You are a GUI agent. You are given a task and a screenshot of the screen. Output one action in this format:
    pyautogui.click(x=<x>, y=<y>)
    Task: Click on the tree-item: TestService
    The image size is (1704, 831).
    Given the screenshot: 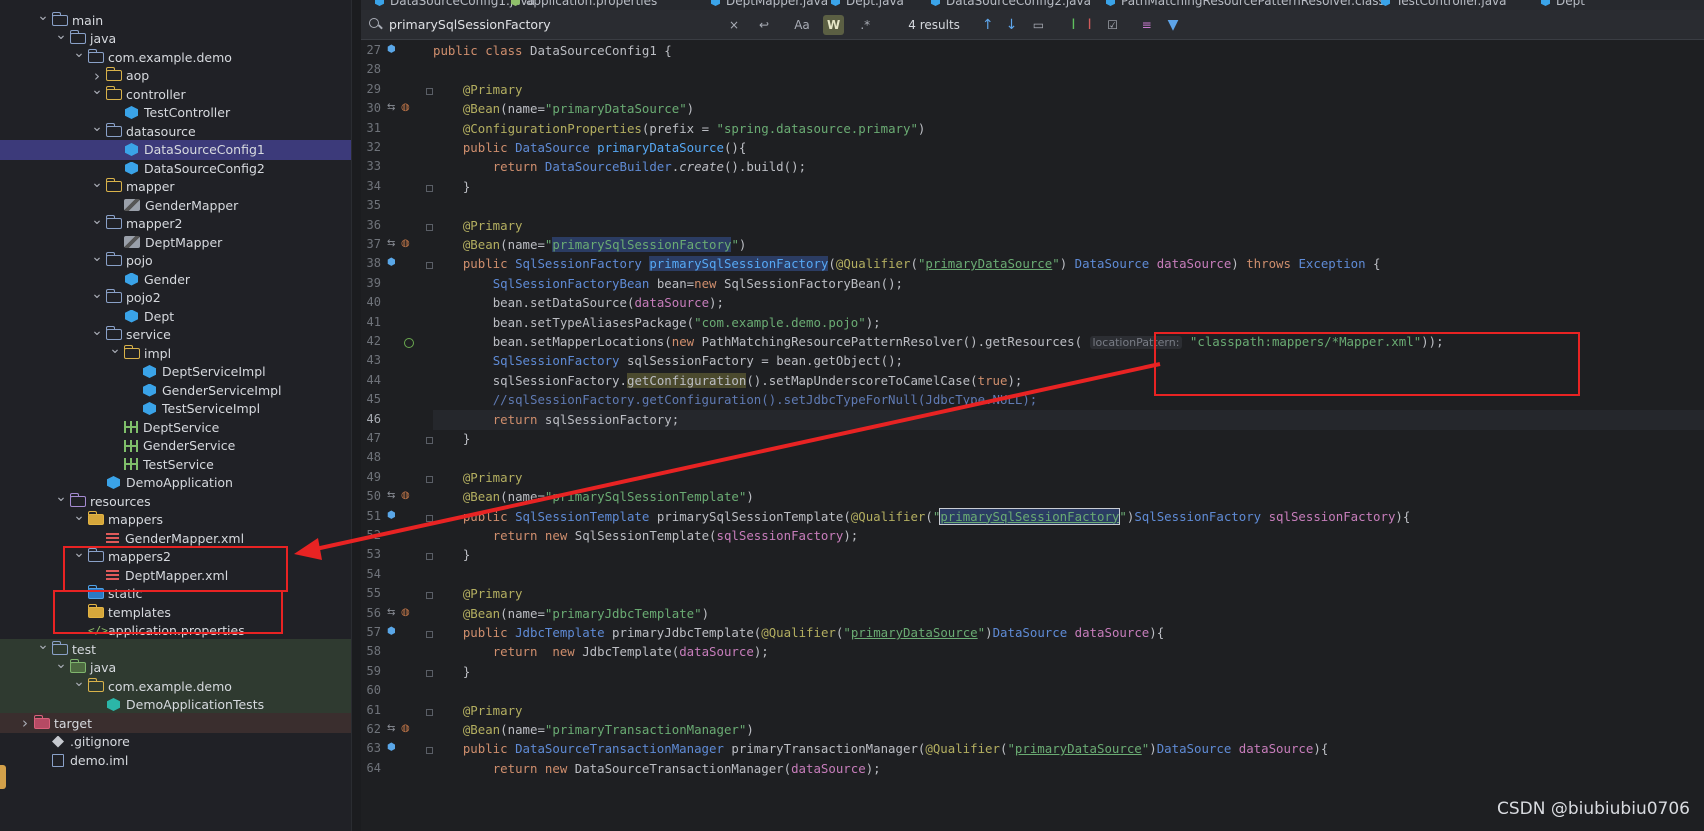 What is the action you would take?
    pyautogui.click(x=175, y=464)
    